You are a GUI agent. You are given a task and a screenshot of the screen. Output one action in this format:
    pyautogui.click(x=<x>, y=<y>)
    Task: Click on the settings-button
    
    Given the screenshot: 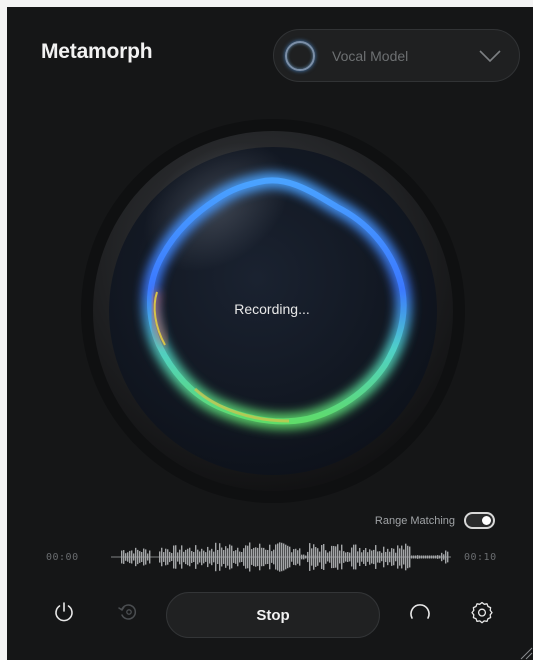 What is the action you would take?
    pyautogui.click(x=482, y=612)
    